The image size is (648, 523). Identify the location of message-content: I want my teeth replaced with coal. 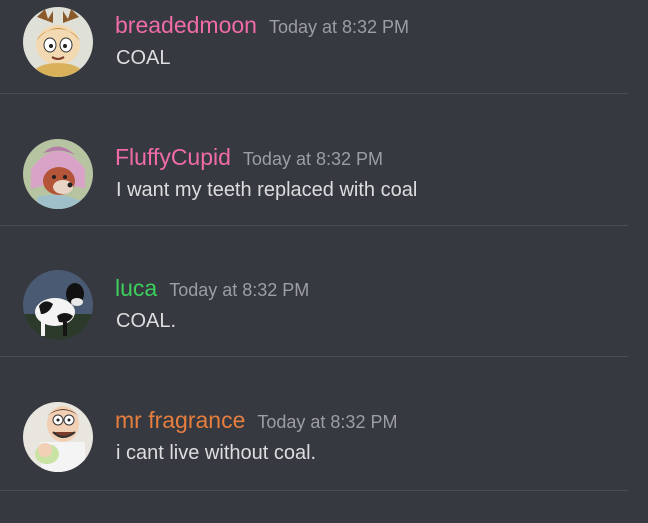
(267, 190).